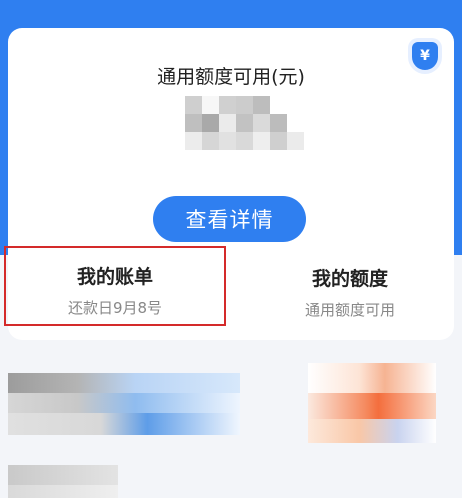 Image resolution: width=462 pixels, height=498 pixels. Describe the element at coordinates (349, 279) in the screenshot. I see `my-quota-label: 我的额度` at that location.